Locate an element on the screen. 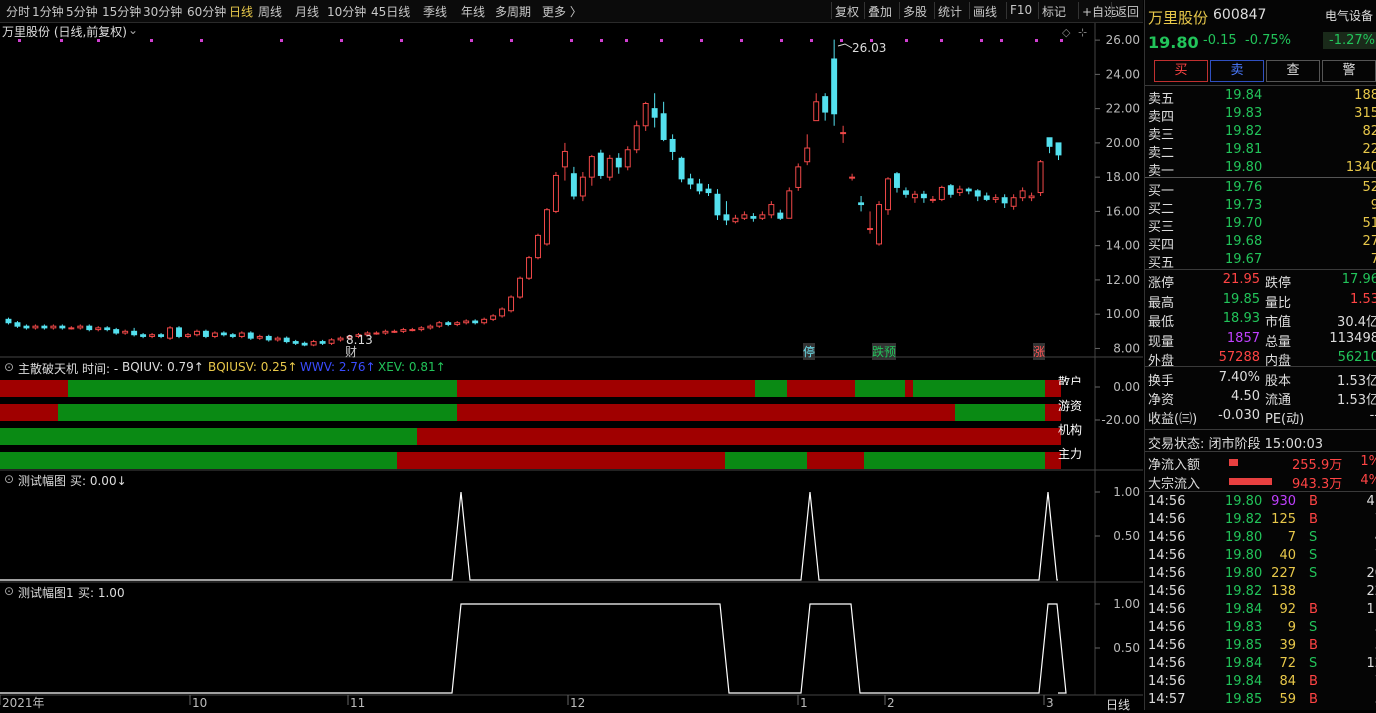 The height and width of the screenshot is (713, 1376). tick-row: 14:5619.839S5 is located at coordinates (1260, 628).